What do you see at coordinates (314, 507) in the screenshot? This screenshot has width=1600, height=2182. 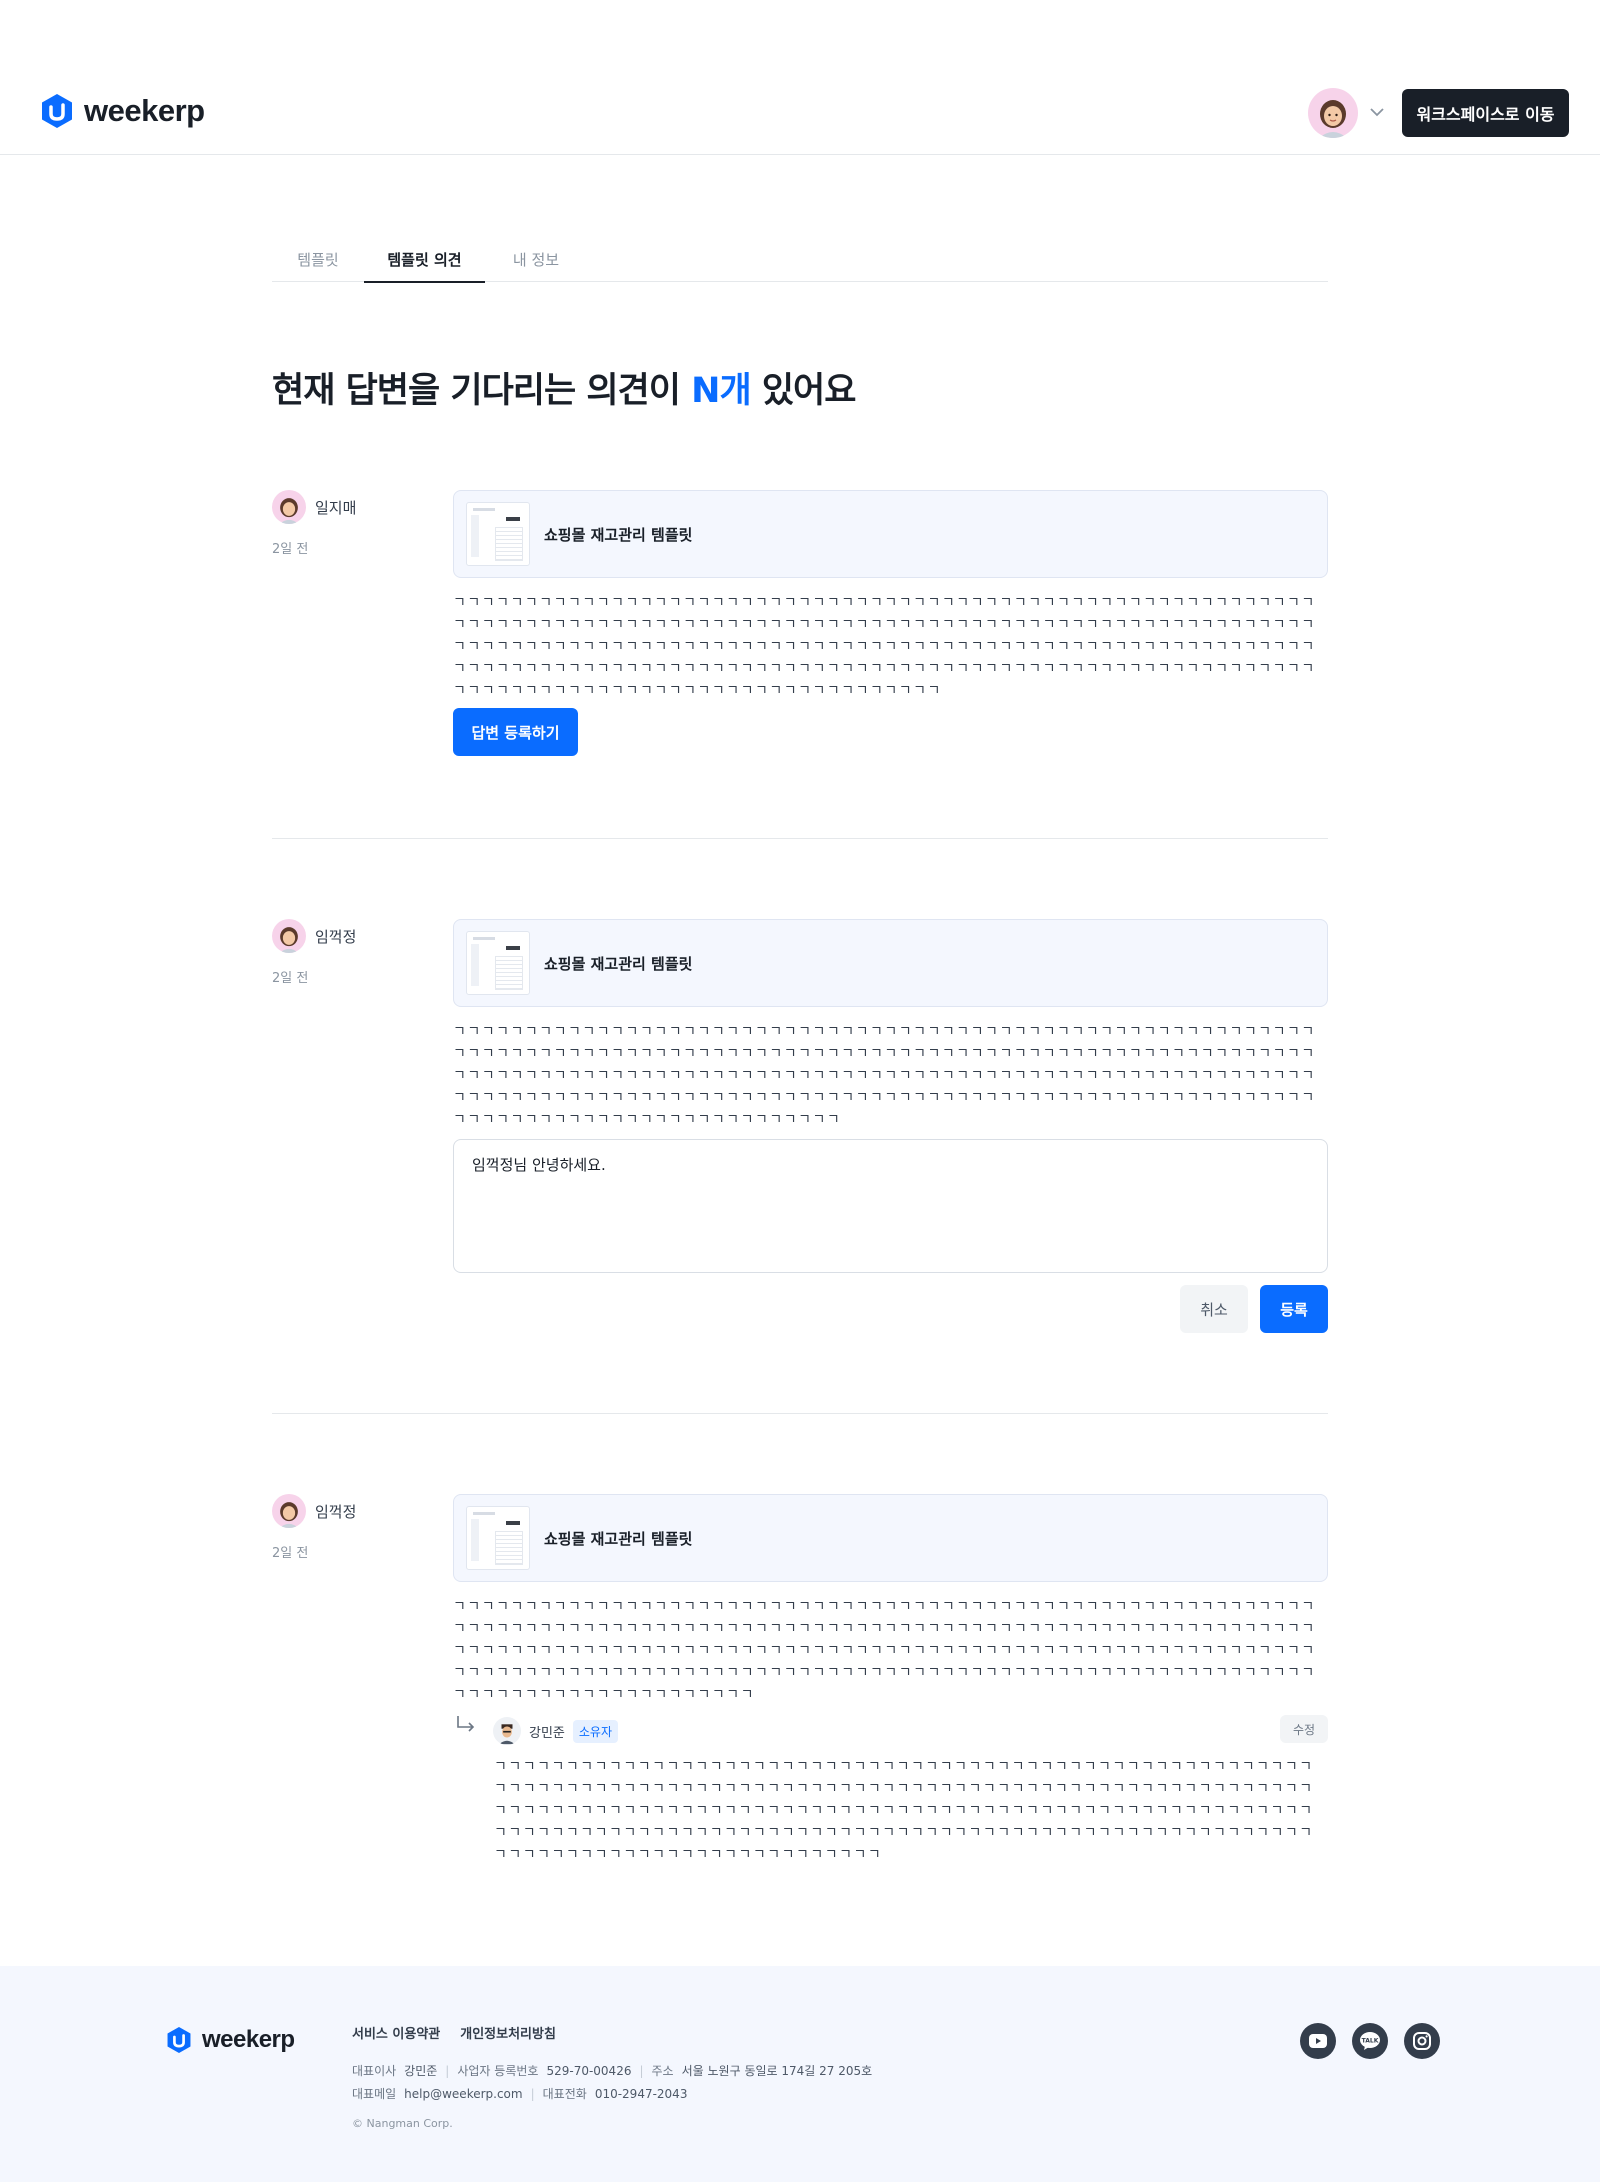 I see `opinion-author: 일지매` at bounding box center [314, 507].